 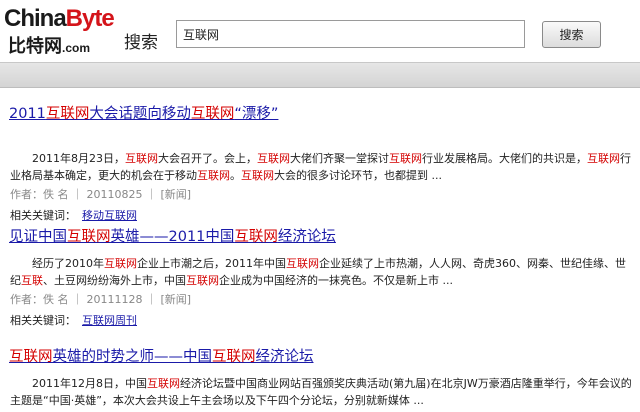 I want to click on text-segment: 2011年12月8日，中国, so click(x=78, y=383).